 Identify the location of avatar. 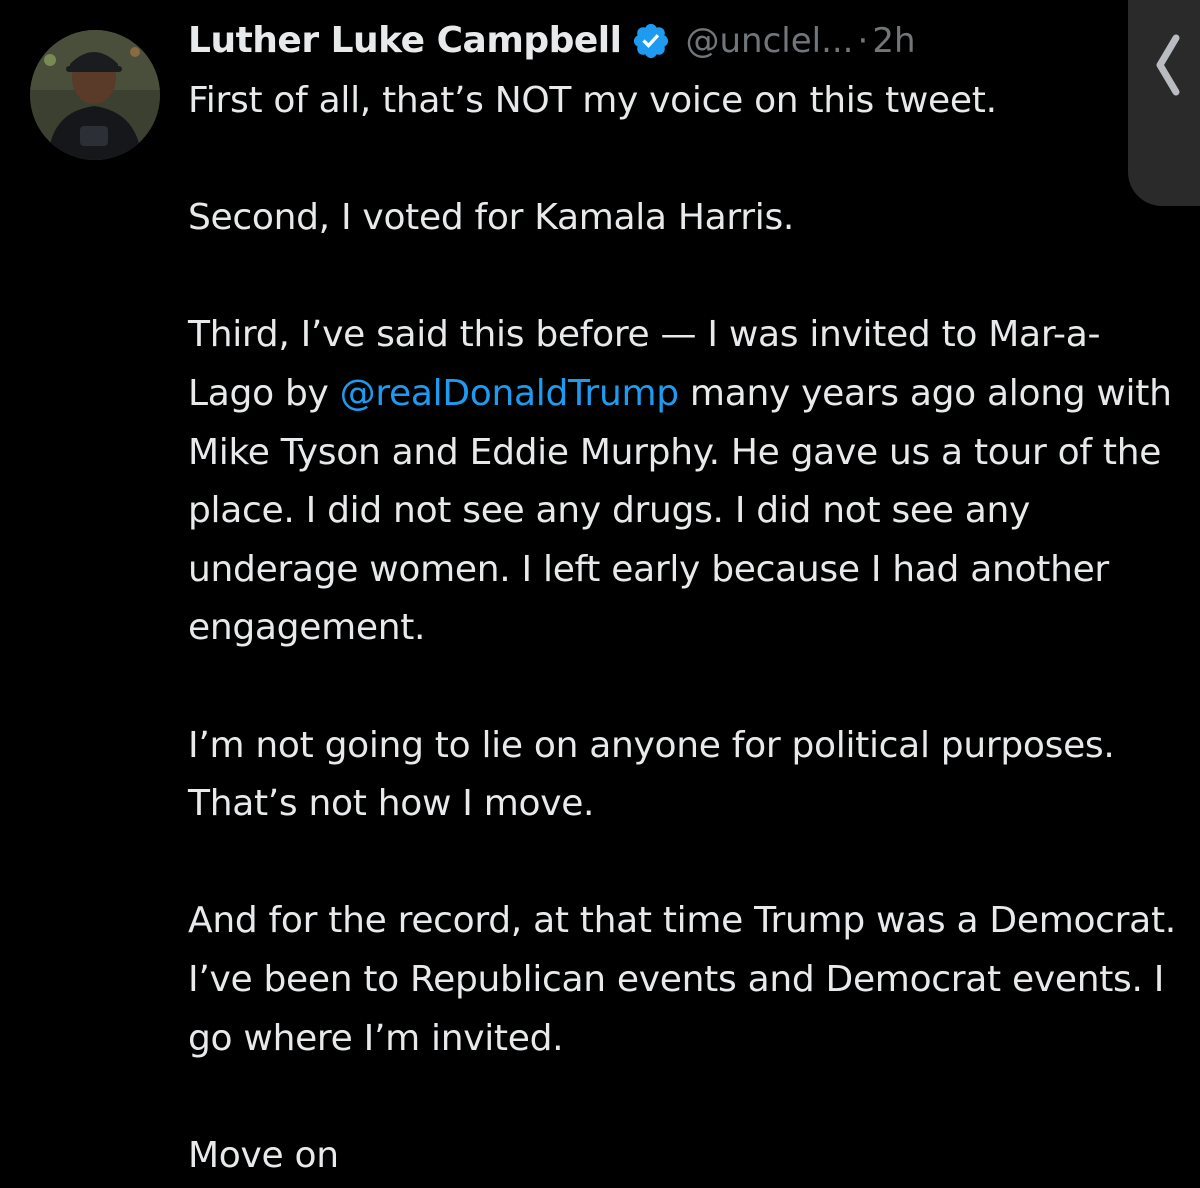
(95, 95).